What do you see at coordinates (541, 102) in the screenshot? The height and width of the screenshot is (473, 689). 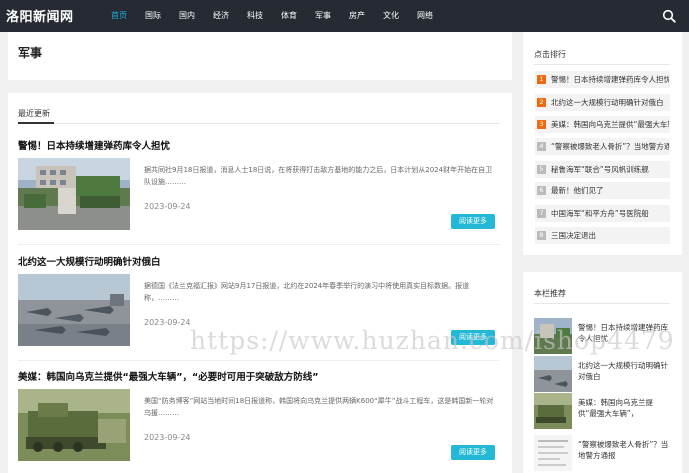 I see `rank-number: 2` at bounding box center [541, 102].